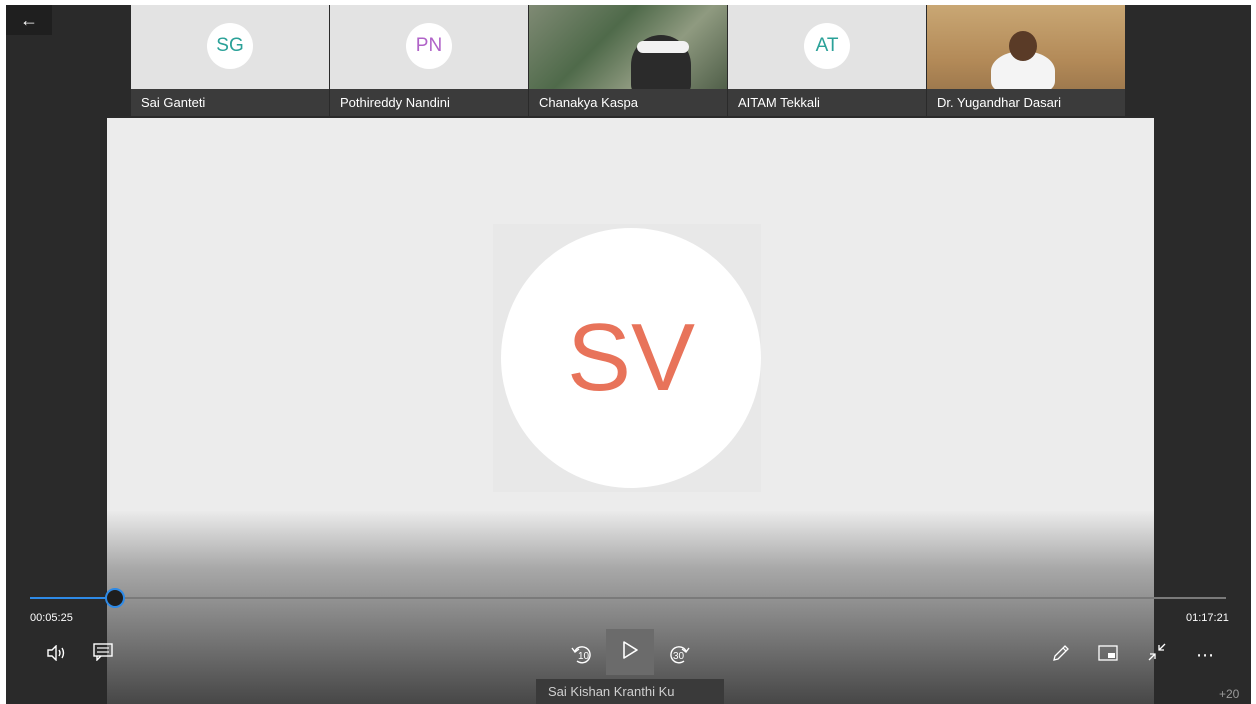  I want to click on active-speaker-avatar-box: SV, so click(627, 358).